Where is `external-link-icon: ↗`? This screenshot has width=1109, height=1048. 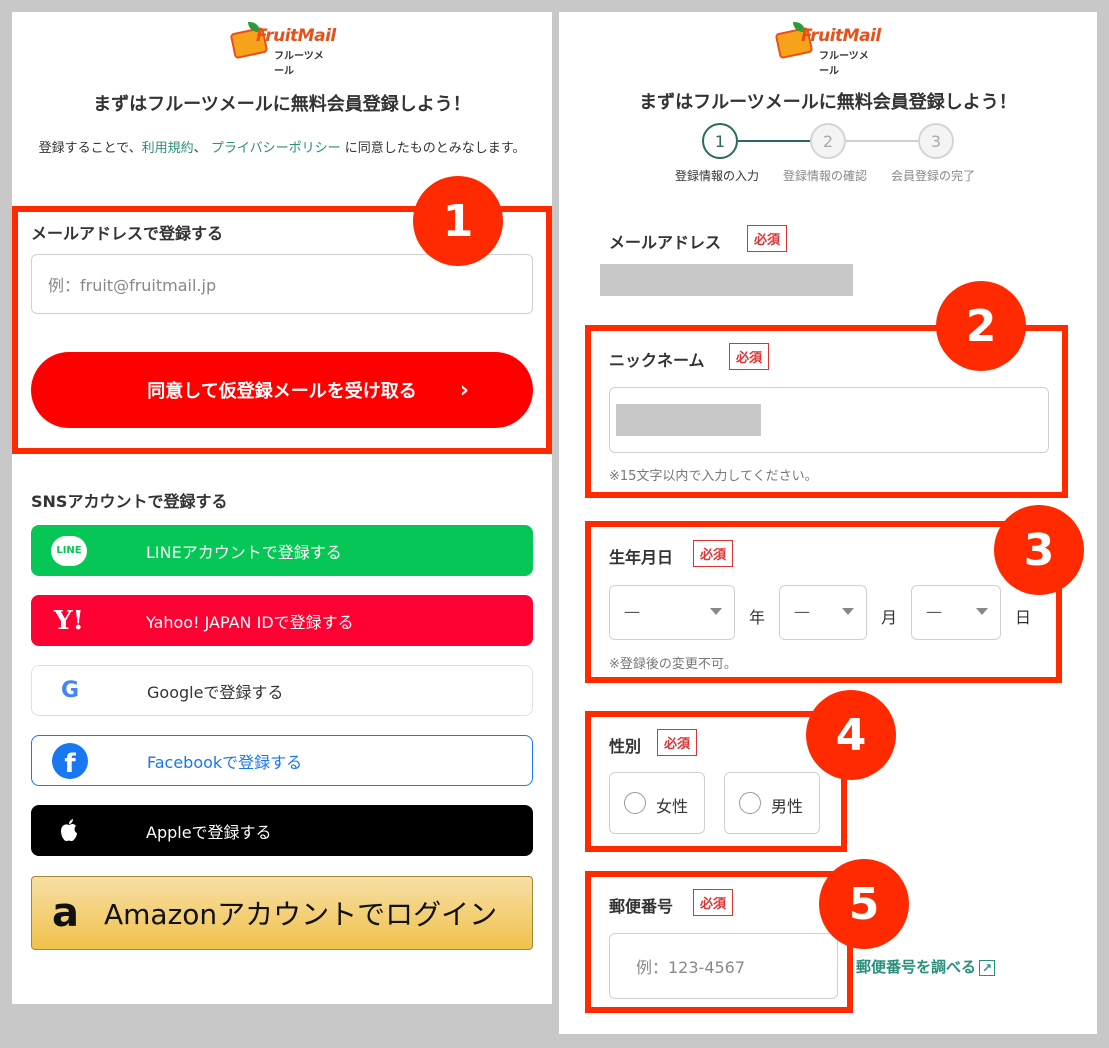 external-link-icon: ↗ is located at coordinates (987, 968).